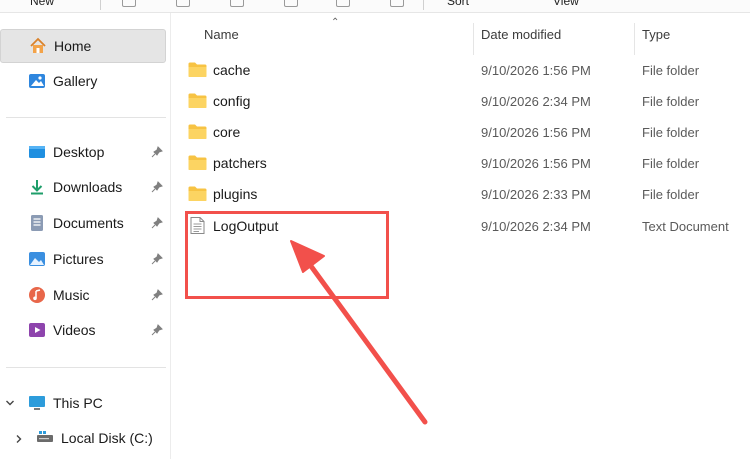 This screenshot has height=459, width=750. What do you see at coordinates (73, 46) in the screenshot?
I see `sidebar-item-label: Home` at bounding box center [73, 46].